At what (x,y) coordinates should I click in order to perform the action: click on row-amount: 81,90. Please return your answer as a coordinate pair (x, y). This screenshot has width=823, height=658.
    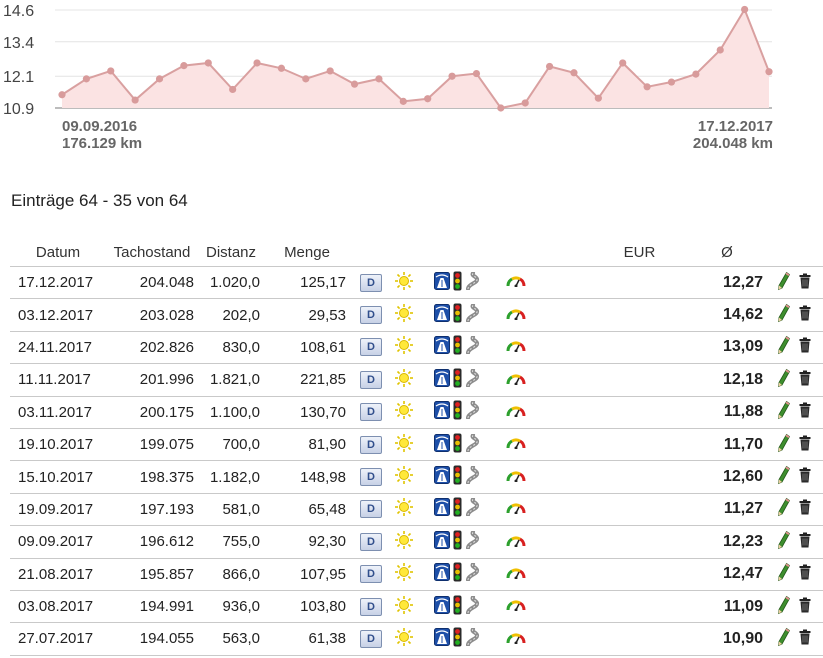
    Looking at the image, I should click on (307, 445).